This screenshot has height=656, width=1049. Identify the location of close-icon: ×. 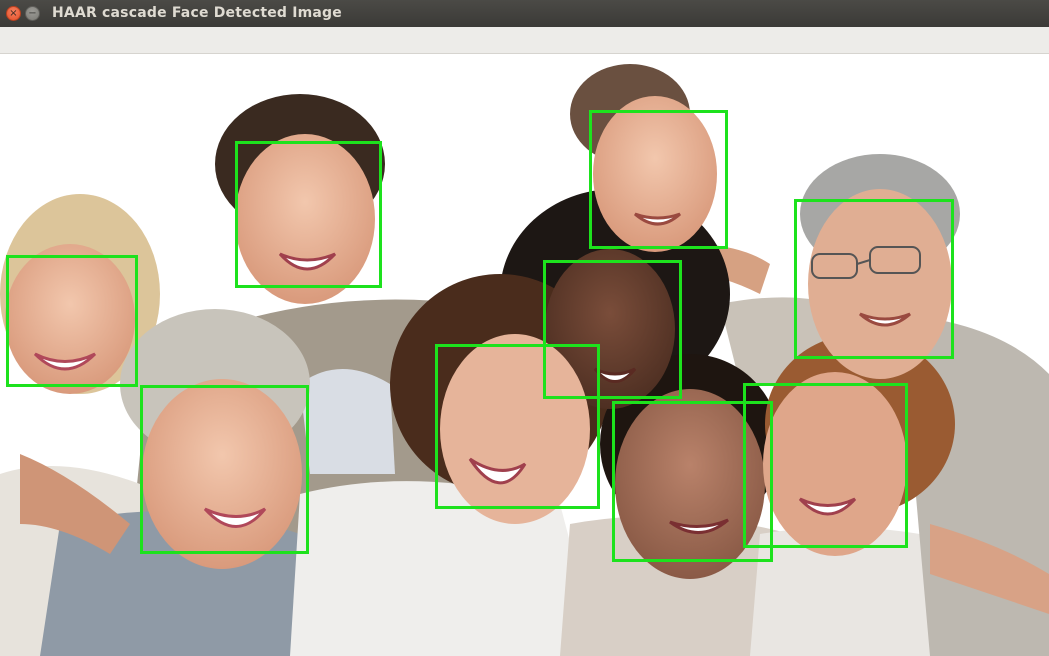
(13, 13).